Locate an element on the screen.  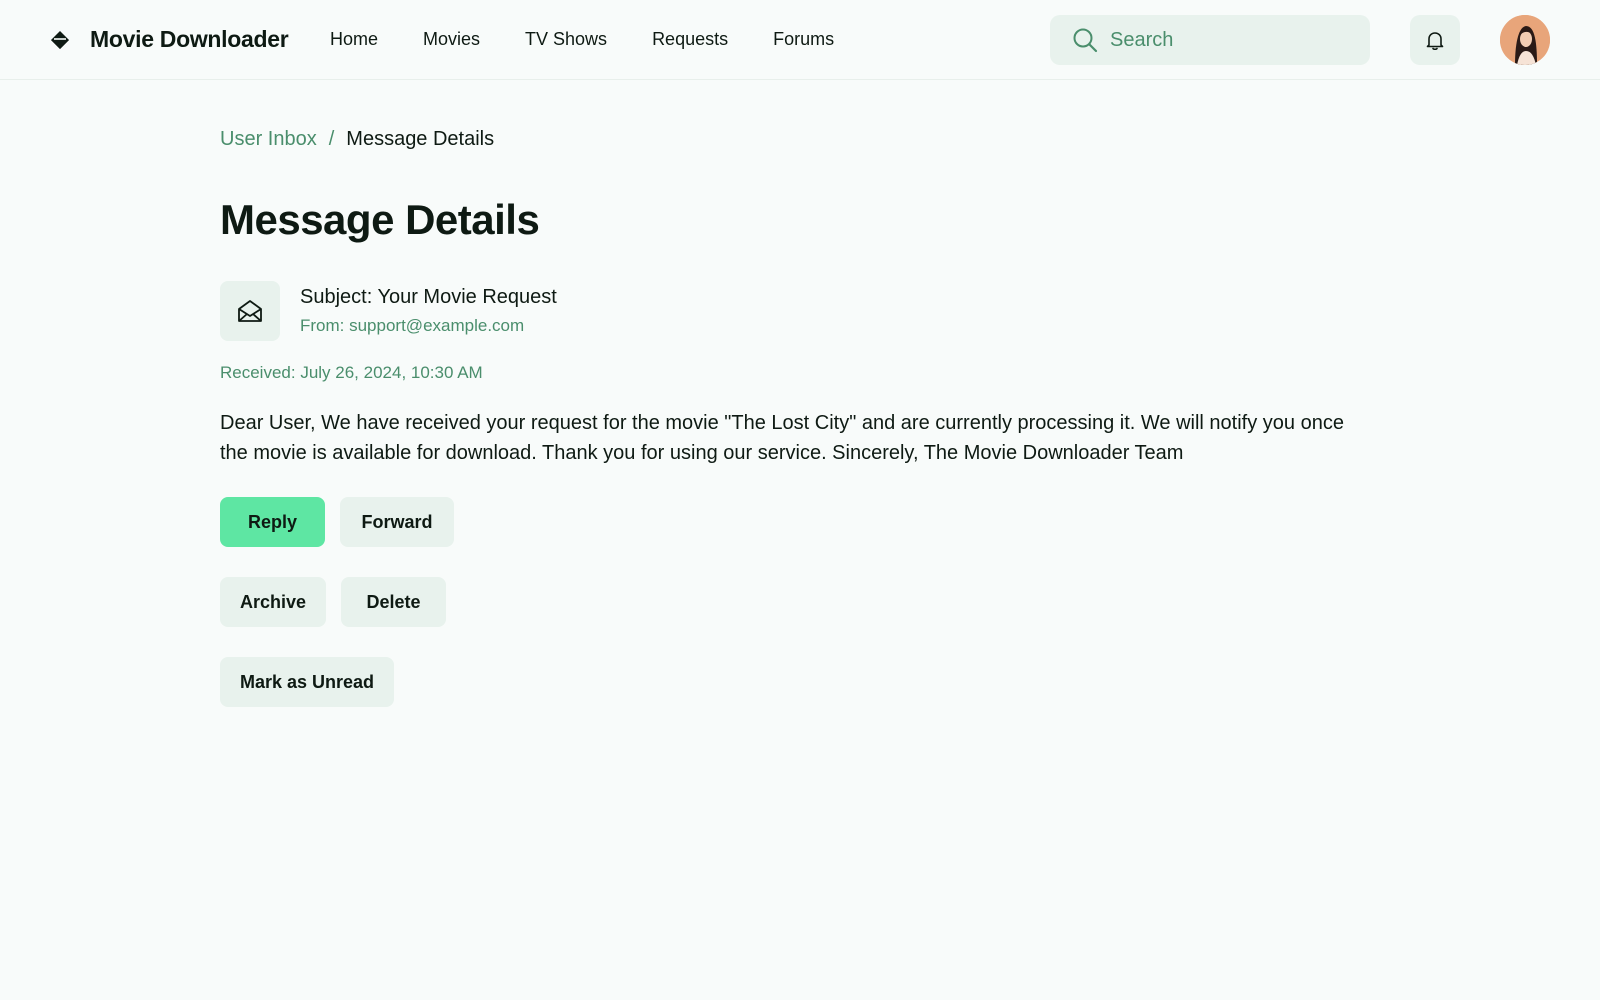
message-icon-box is located at coordinates (250, 311).